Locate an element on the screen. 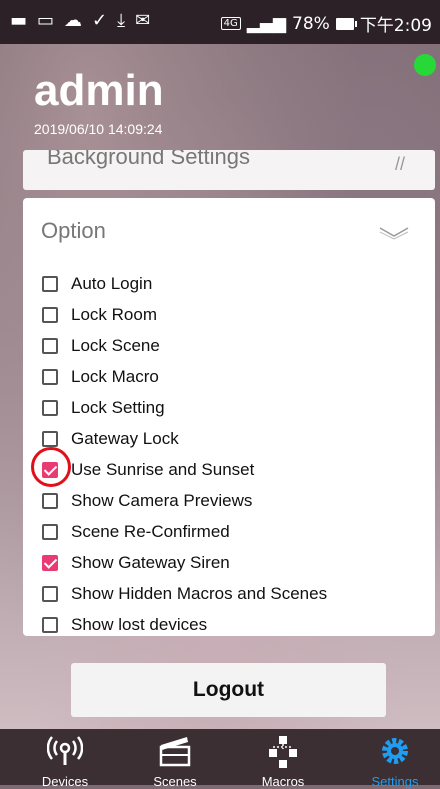 The image size is (440, 789). page-title: admin is located at coordinates (99, 90).